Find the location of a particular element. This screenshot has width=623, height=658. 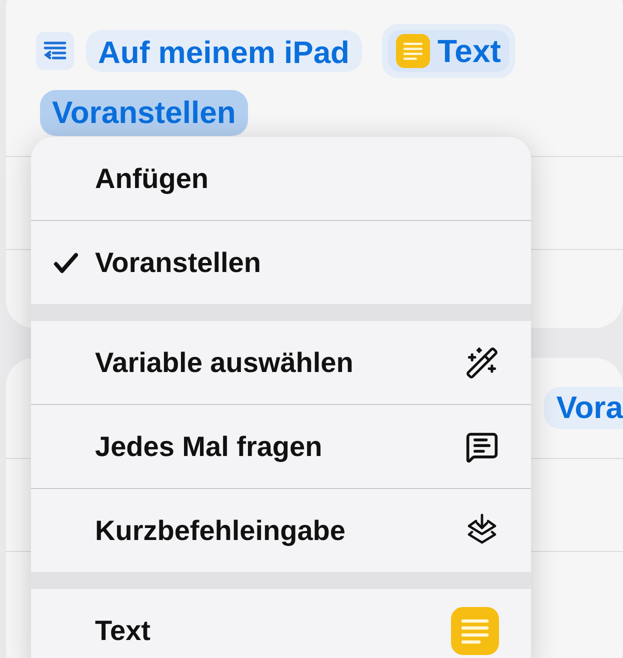

action-icon is located at coordinates (55, 51).